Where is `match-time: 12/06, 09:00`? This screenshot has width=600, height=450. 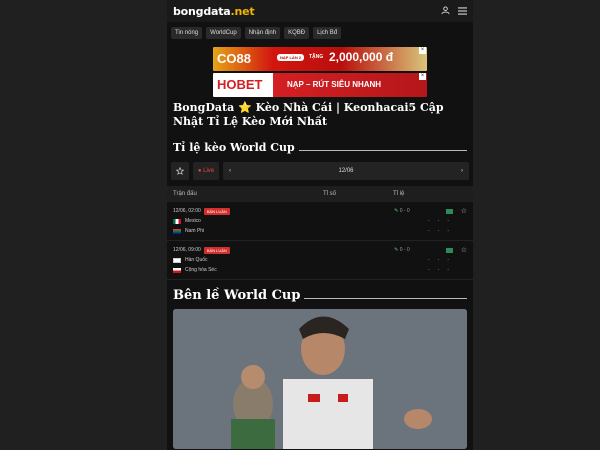 match-time: 12/06, 09:00 is located at coordinates (187, 250).